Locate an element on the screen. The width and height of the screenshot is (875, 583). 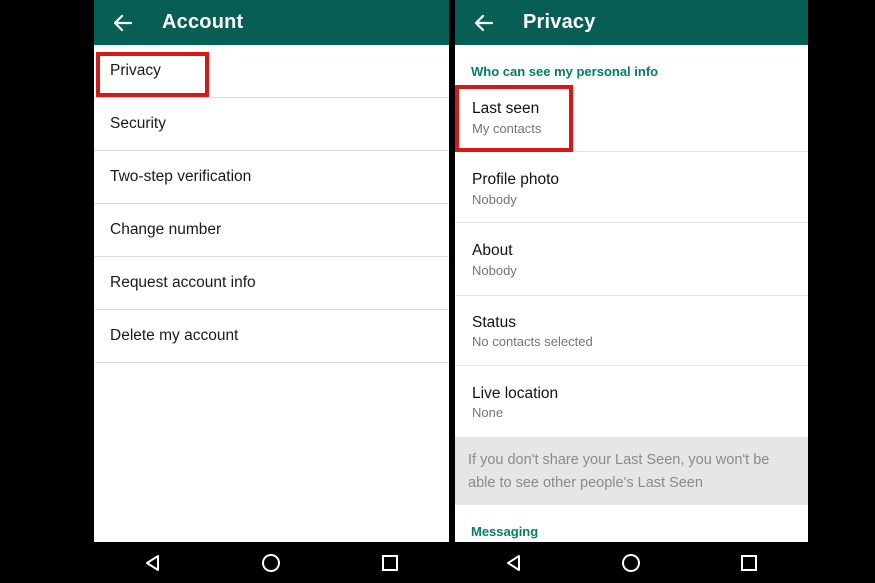
menu-item-label: Delete my account is located at coordinates (174, 335).